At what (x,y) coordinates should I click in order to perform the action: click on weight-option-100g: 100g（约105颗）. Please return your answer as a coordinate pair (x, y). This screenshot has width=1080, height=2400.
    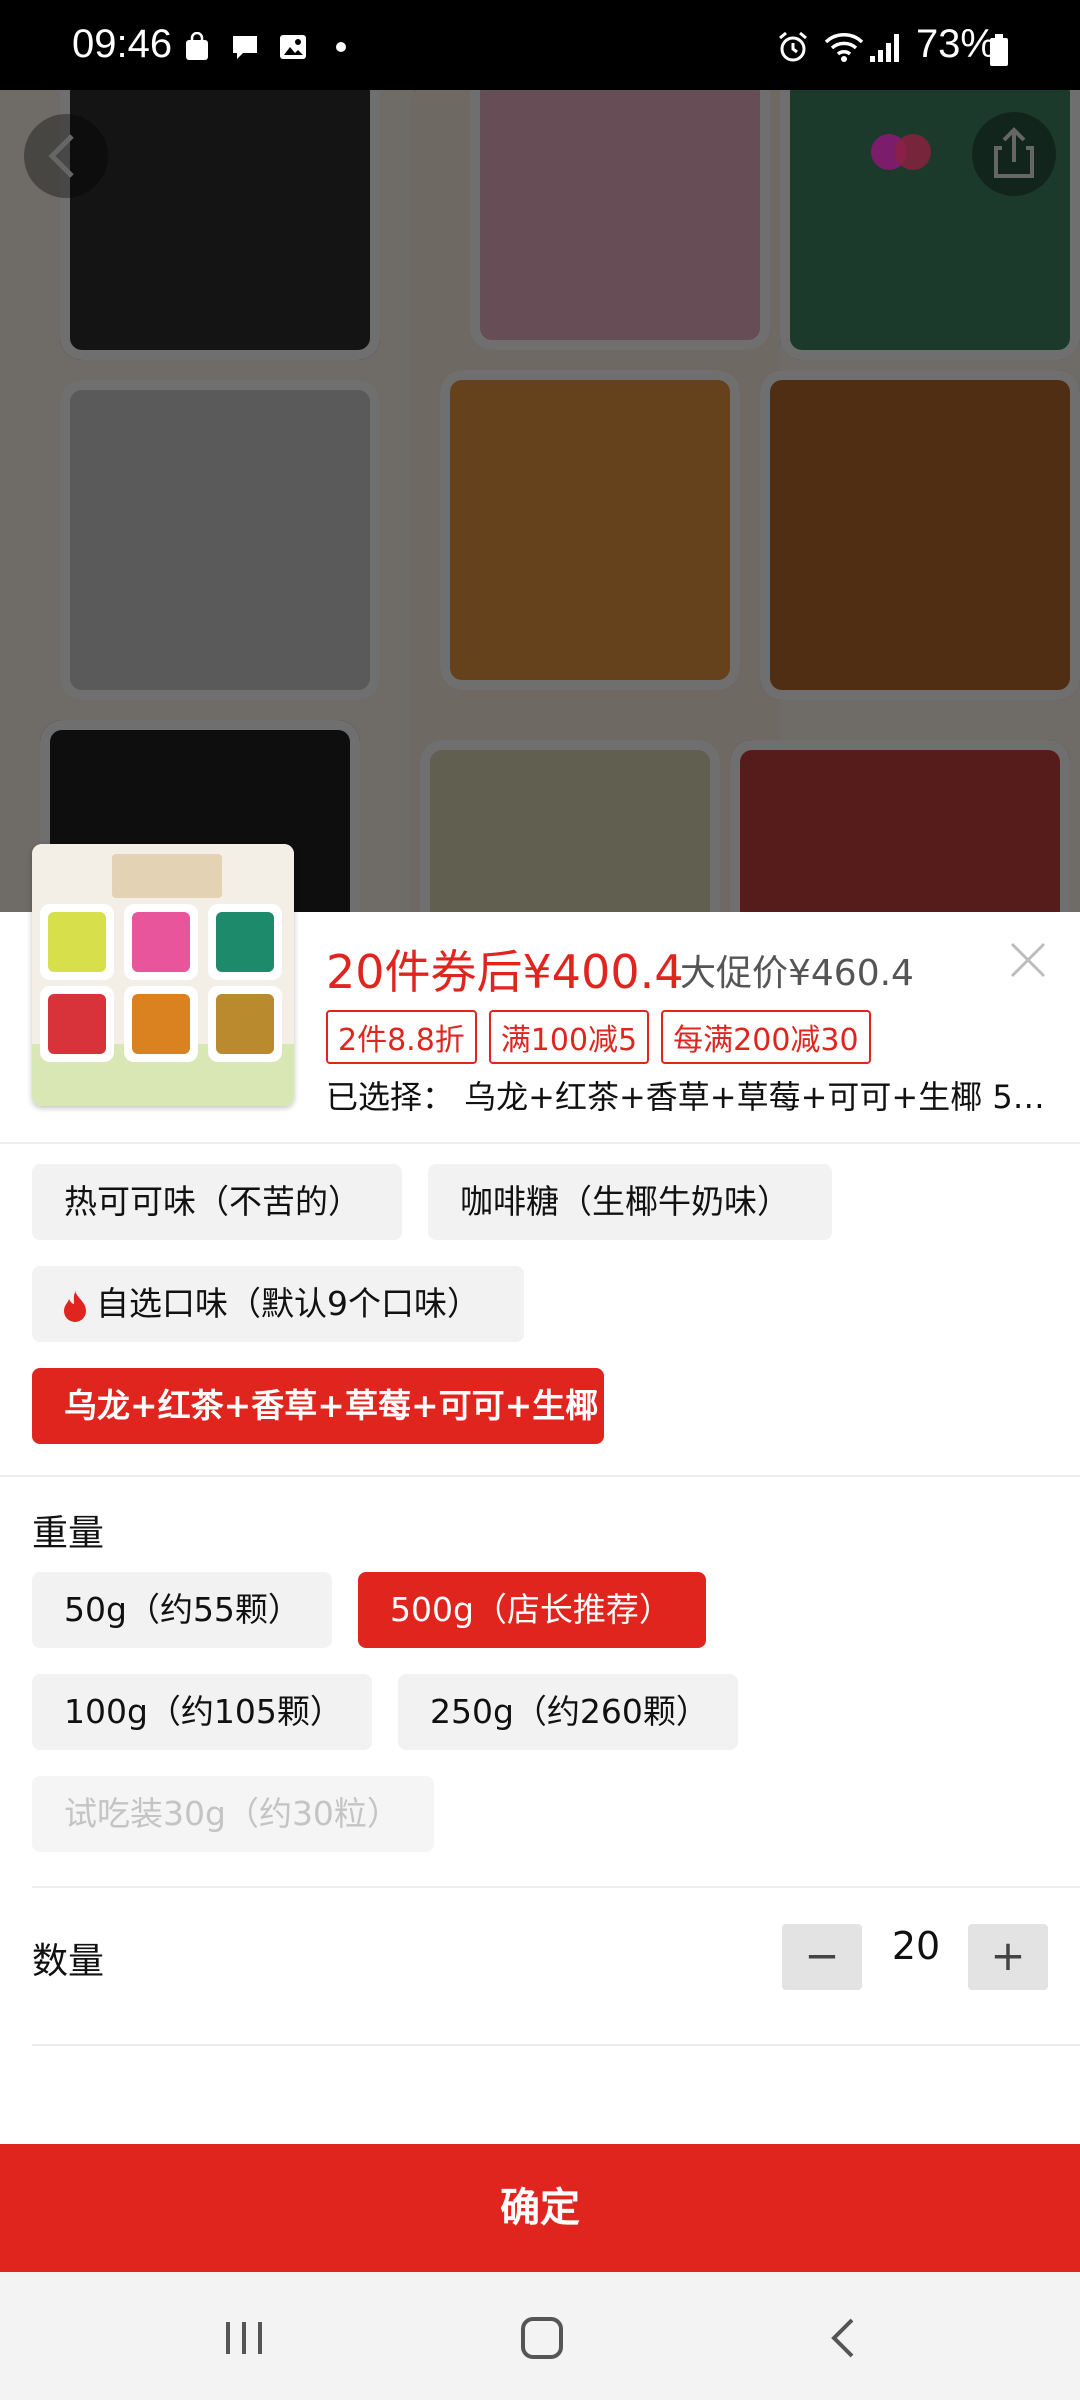
    Looking at the image, I should click on (202, 1712).